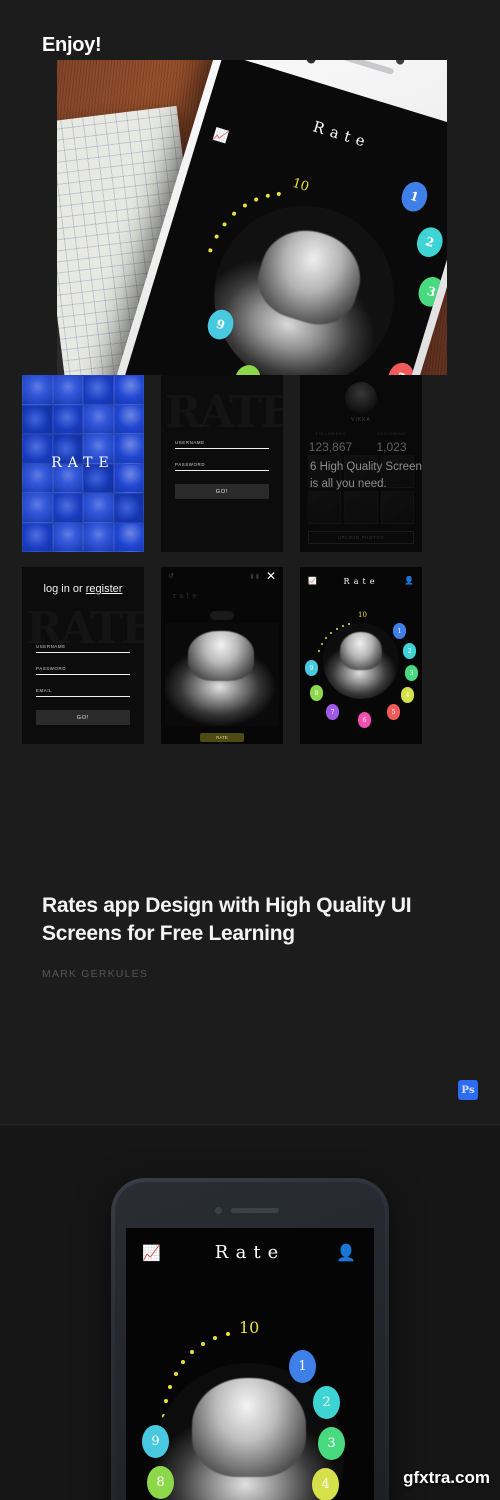 This screenshot has height=1500, width=500. What do you see at coordinates (72, 45) in the screenshot?
I see `page-title: Enjoy!` at bounding box center [72, 45].